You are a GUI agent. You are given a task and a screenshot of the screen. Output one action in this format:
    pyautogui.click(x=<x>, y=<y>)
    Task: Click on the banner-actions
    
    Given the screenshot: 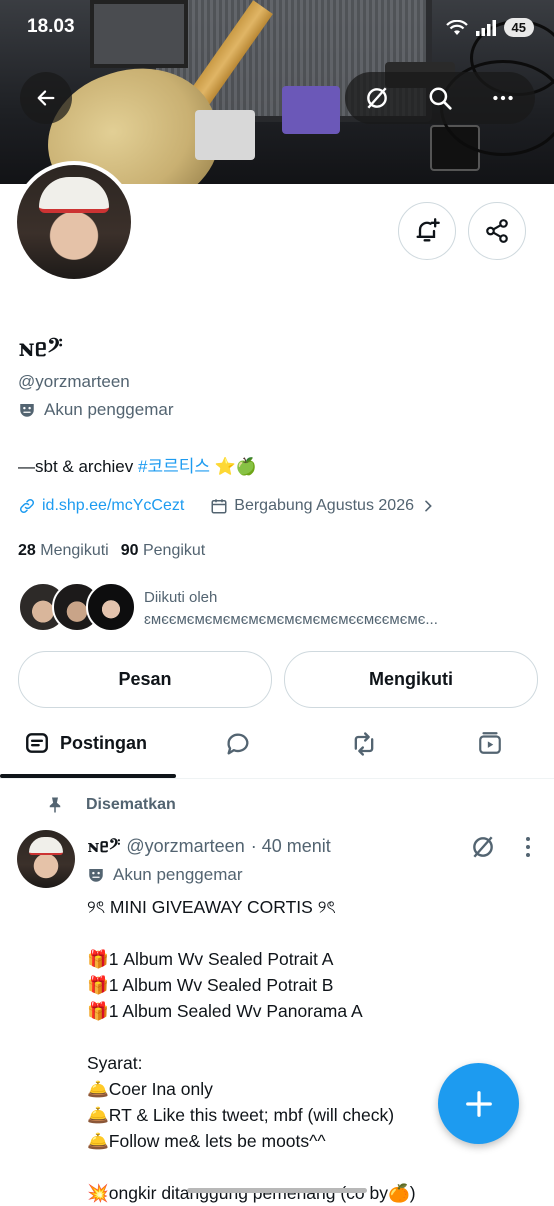 What is the action you would take?
    pyautogui.click(x=440, y=98)
    